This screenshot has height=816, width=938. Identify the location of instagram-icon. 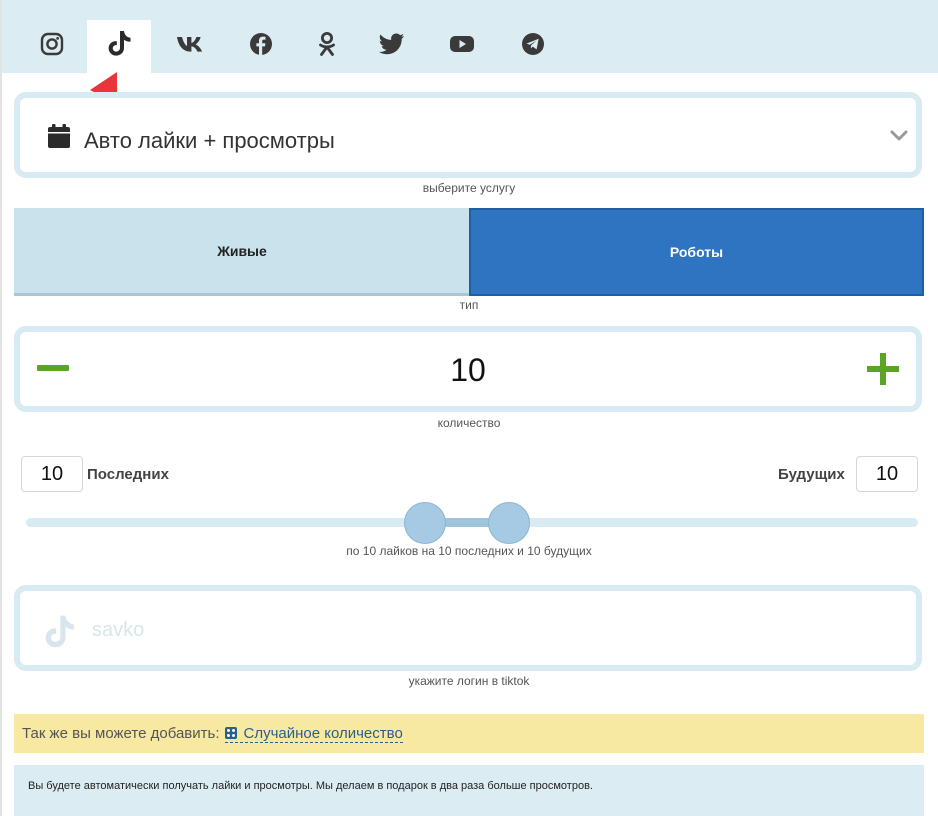
(52, 43).